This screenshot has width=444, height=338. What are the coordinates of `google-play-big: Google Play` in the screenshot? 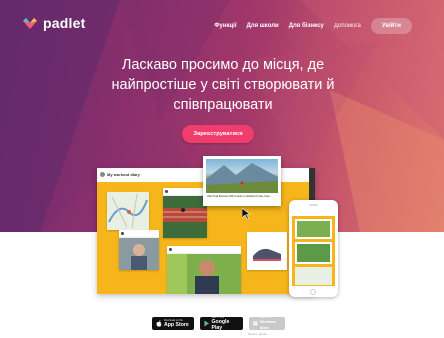 It's located at (220, 325).